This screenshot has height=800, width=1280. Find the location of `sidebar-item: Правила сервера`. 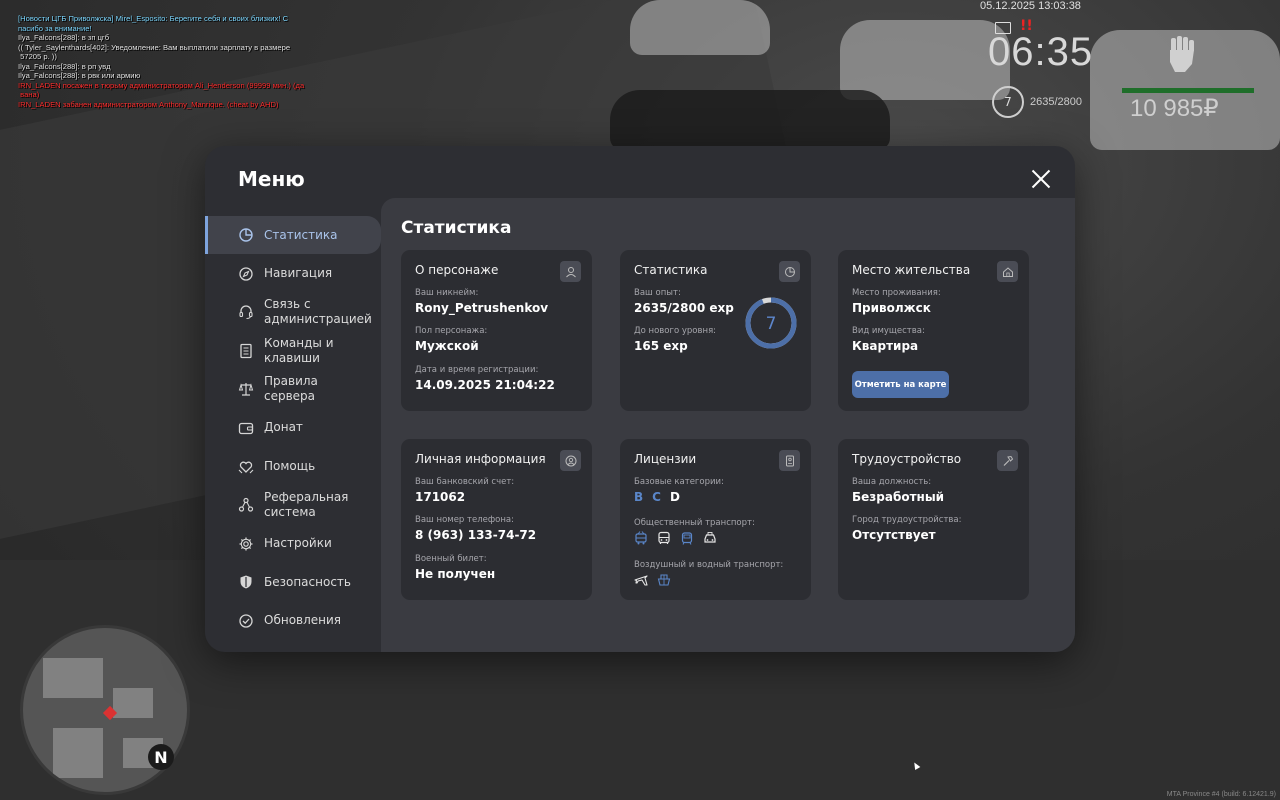

sidebar-item: Правила сервера is located at coordinates (293, 389).